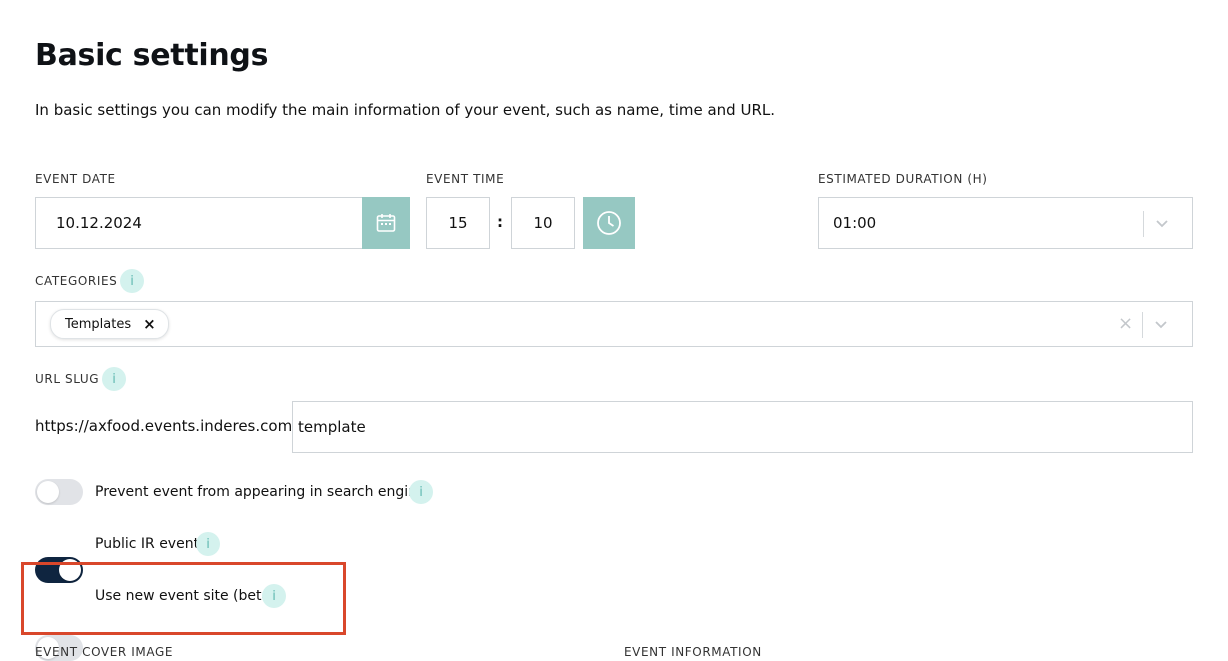 This screenshot has width=1228, height=661. I want to click on event-time-minute: 10, so click(543, 223).